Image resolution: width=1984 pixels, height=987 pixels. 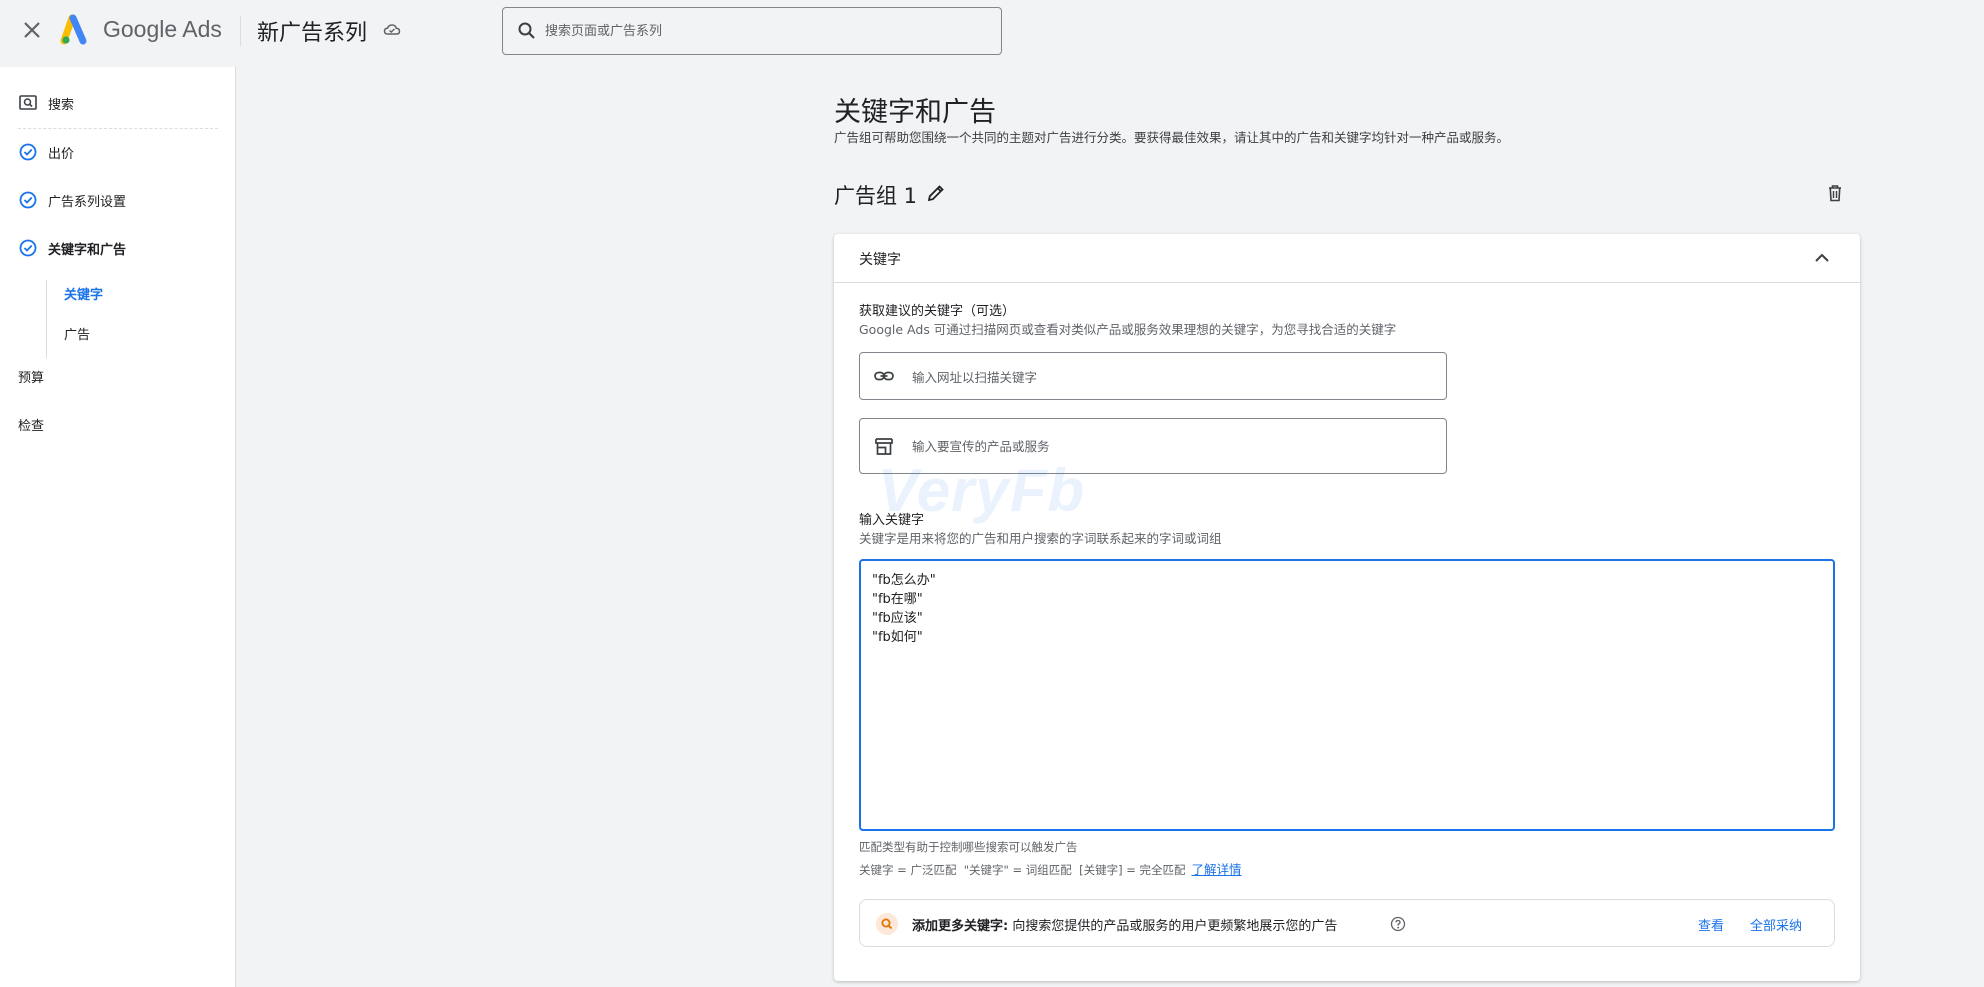 I want to click on match-type-legend: 关键字 = 广泛匹配 "关键字" = 词组匹配 [关键字] = 完全匹配 了解详情, so click(x=1050, y=868).